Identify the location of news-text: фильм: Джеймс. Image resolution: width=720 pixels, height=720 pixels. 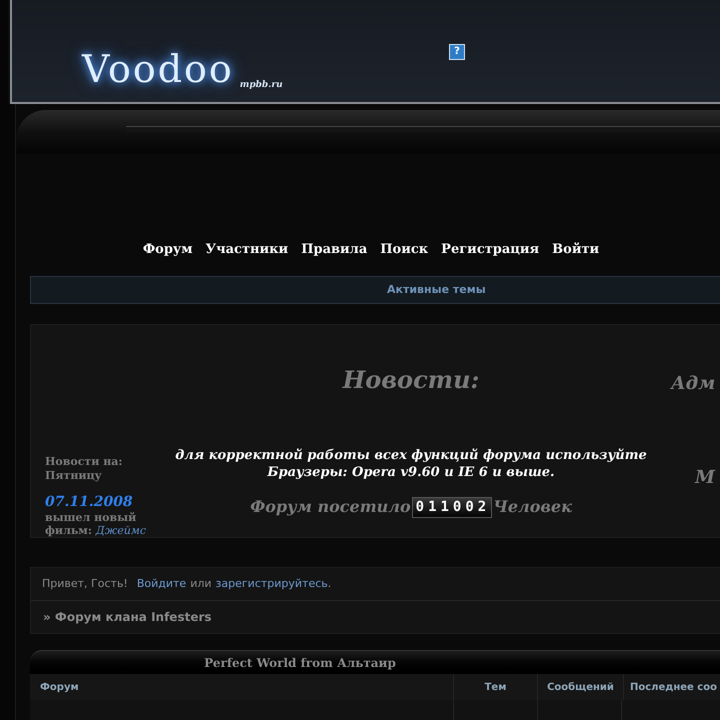
(96, 531).